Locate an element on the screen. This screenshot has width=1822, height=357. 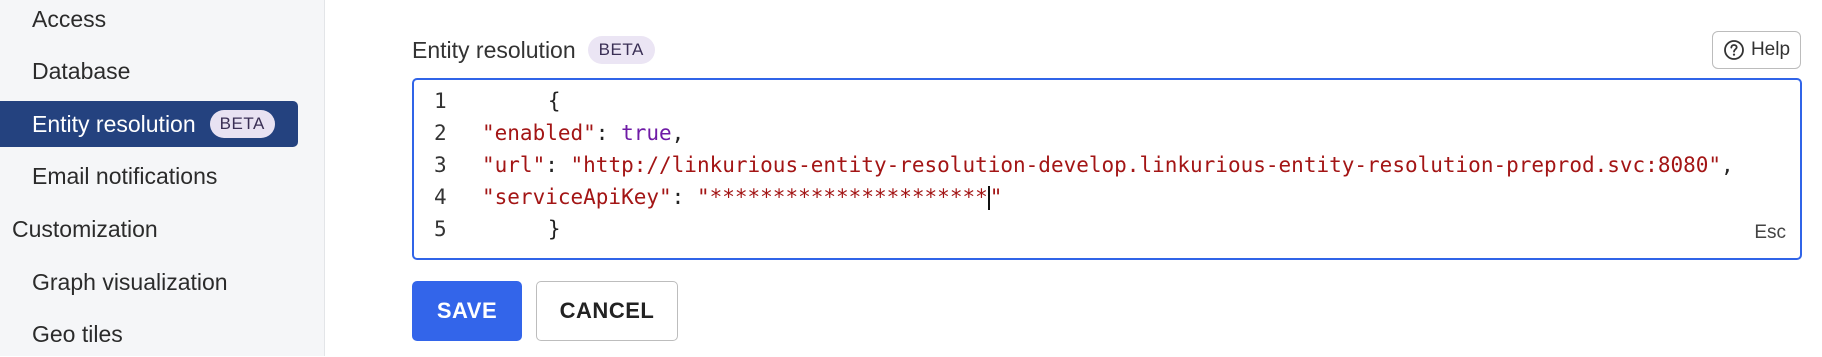
help-label: Help is located at coordinates (1770, 49).